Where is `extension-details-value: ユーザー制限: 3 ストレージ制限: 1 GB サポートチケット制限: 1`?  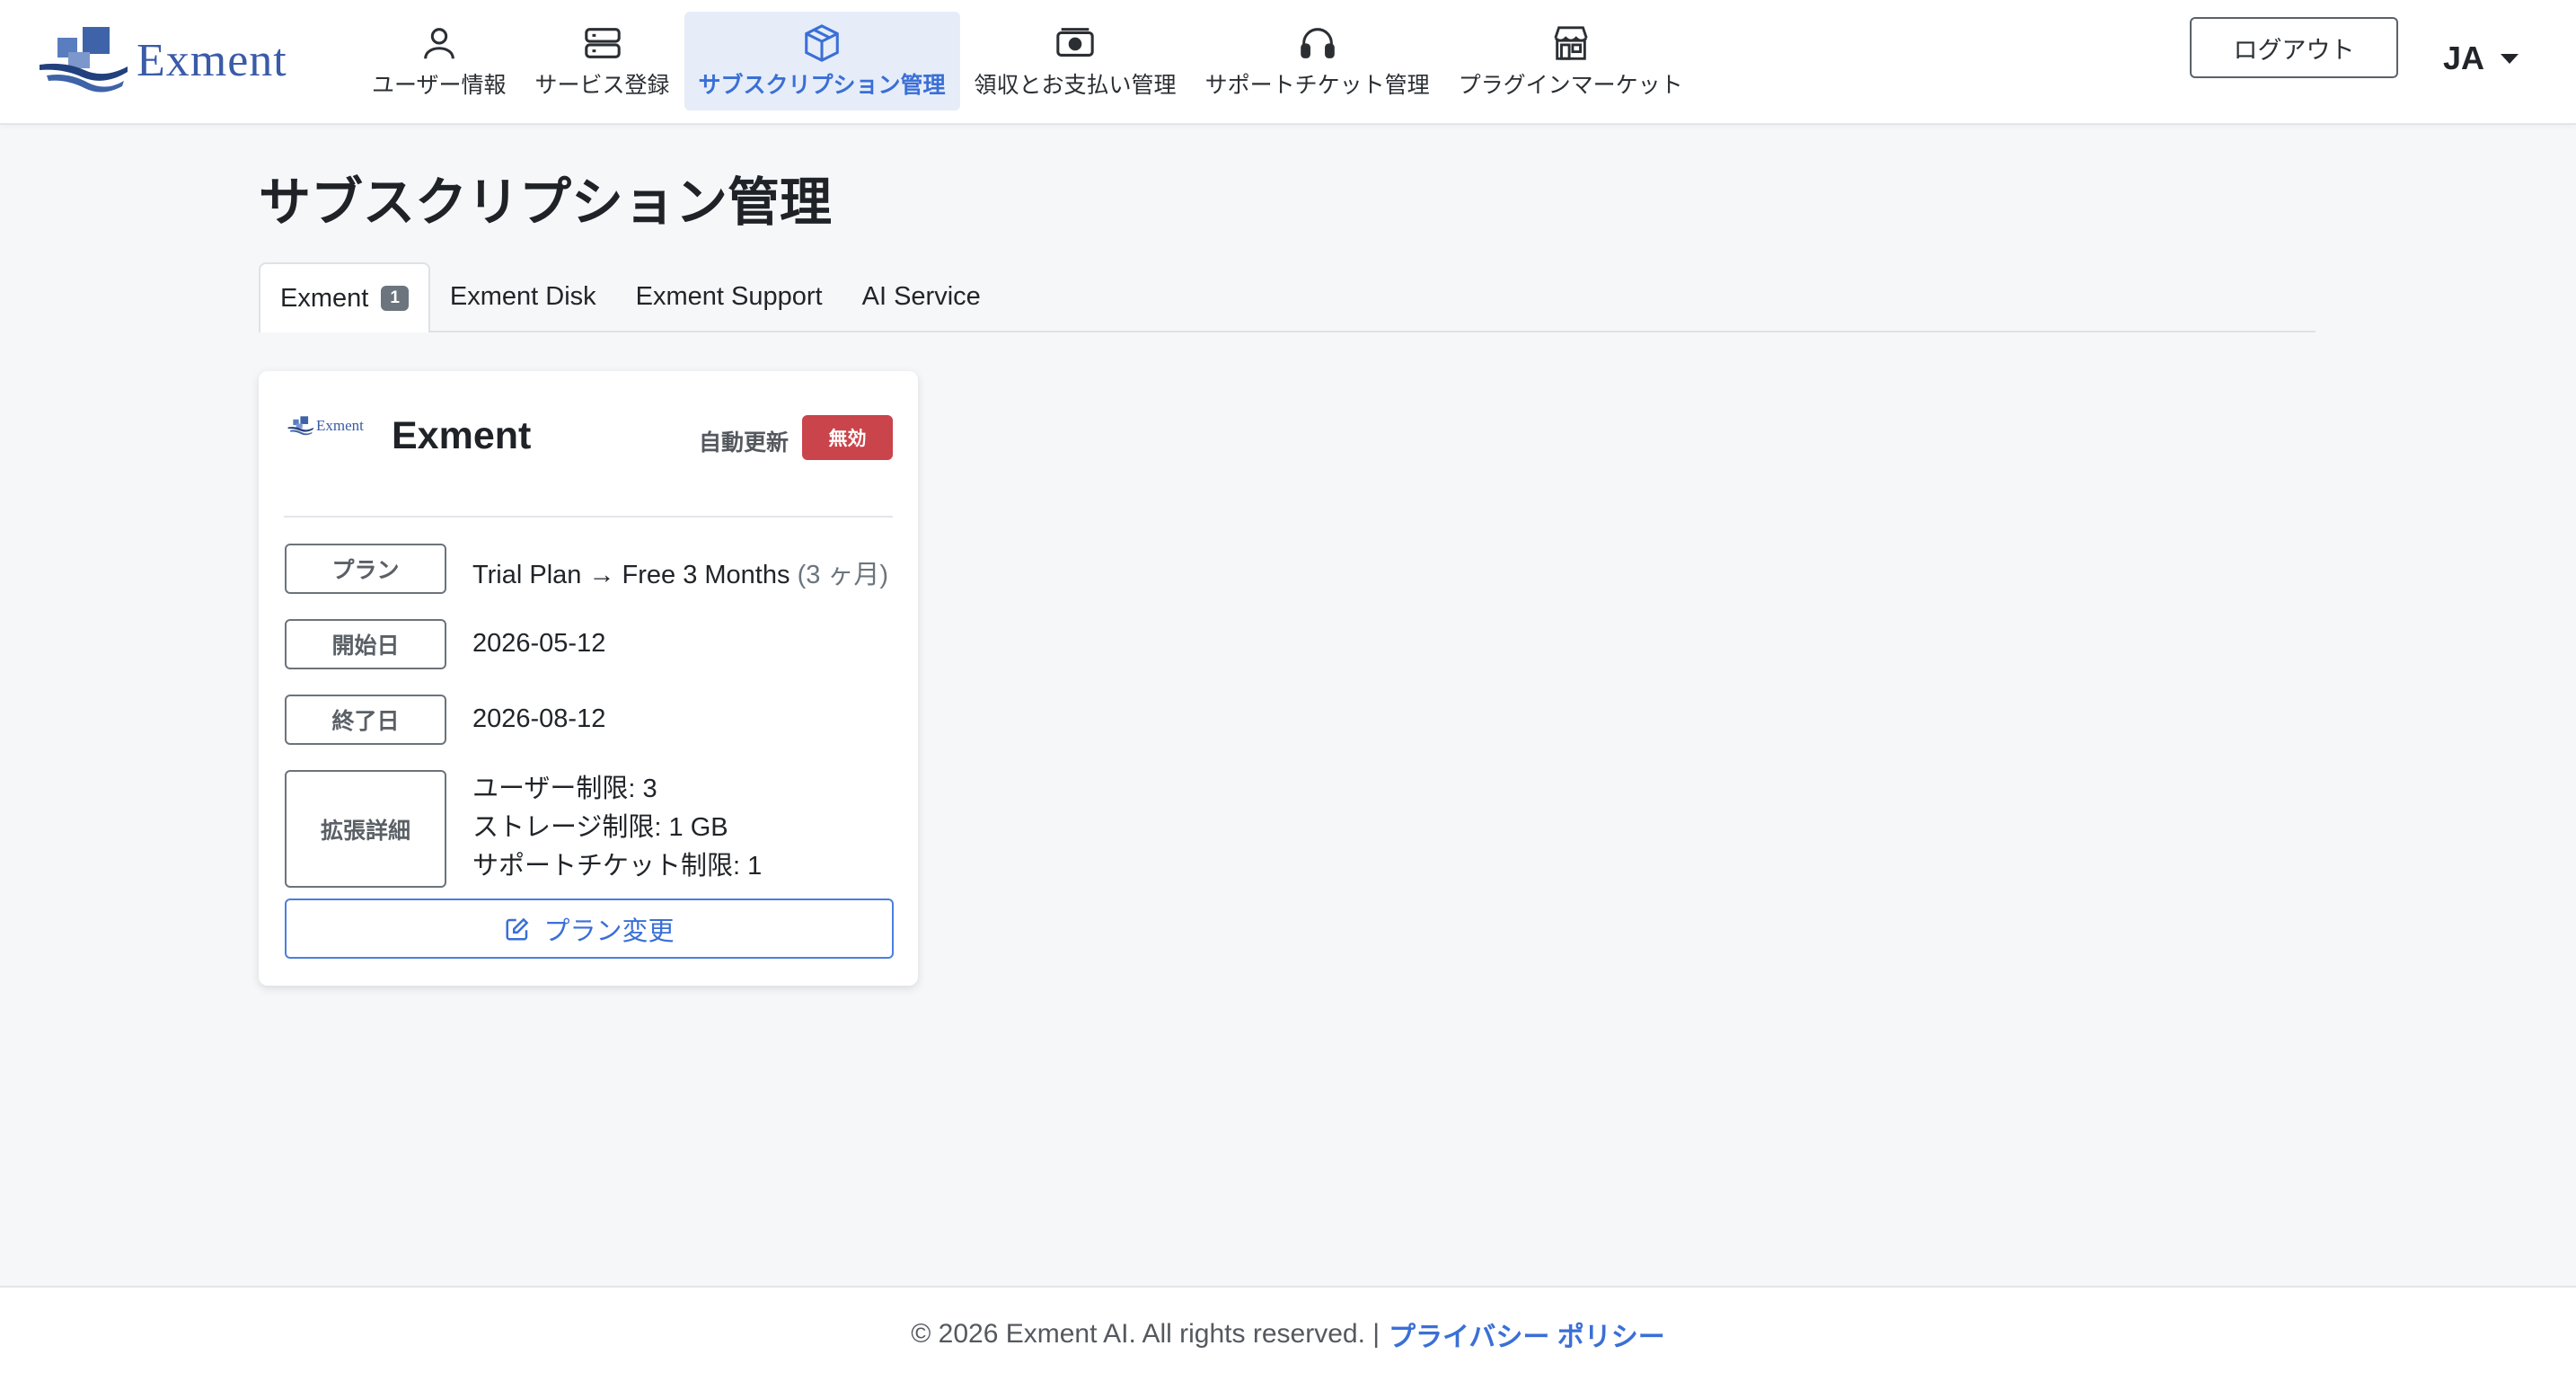
extension-details-value: ユーザー制限: 3 ストレージ制限: 1 GB サポートチケット制限: 1 is located at coordinates (617, 828).